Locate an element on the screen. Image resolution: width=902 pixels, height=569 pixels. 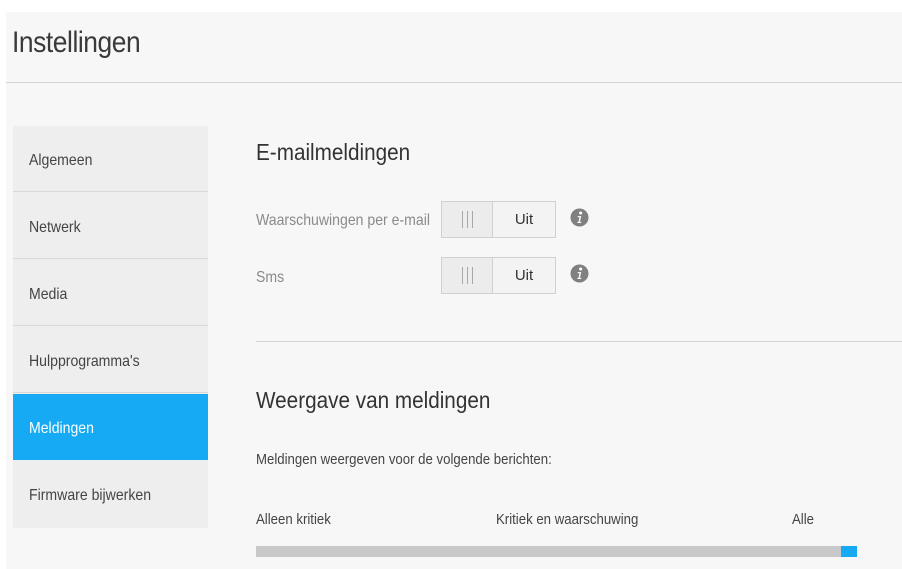
sidebar-item-netwerk: Netwerk is located at coordinates (110, 226).